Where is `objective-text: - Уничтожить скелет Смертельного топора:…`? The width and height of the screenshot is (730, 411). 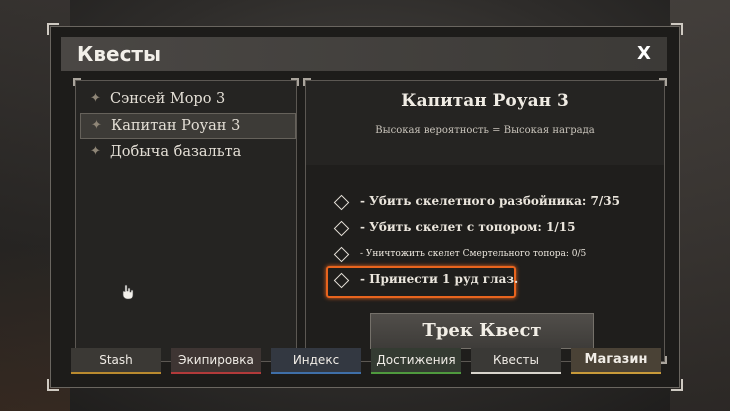
objective-text: - Уничтожить скелет Смертельного топора:… is located at coordinates (473, 254).